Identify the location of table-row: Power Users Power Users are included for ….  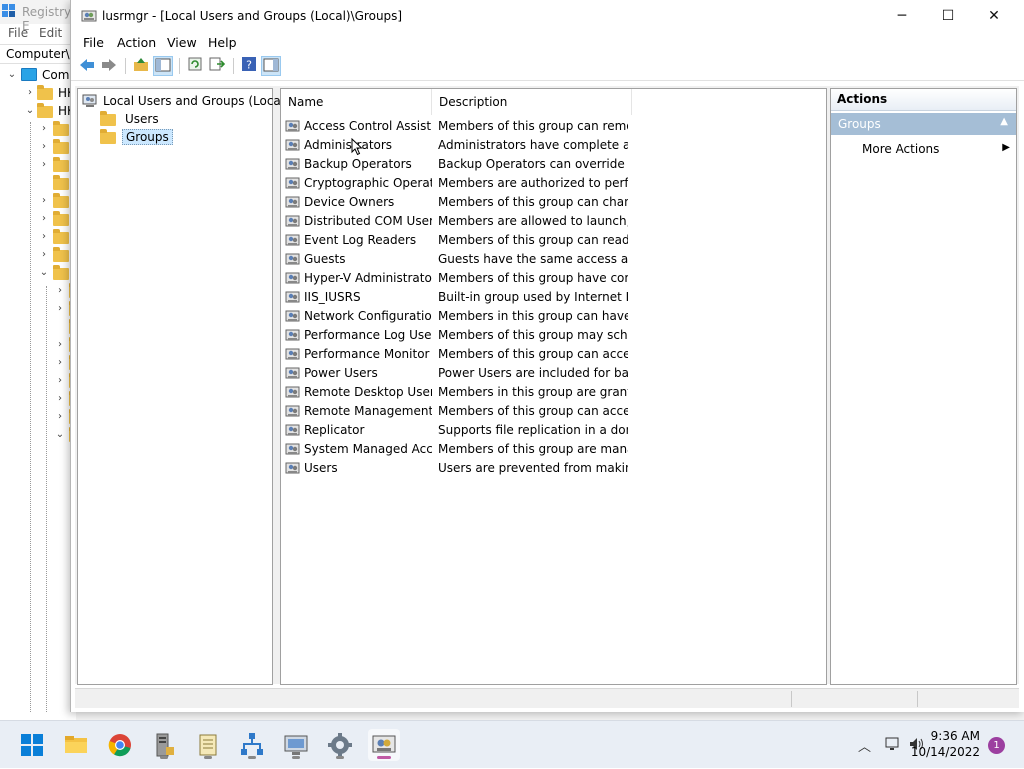
(555, 373).